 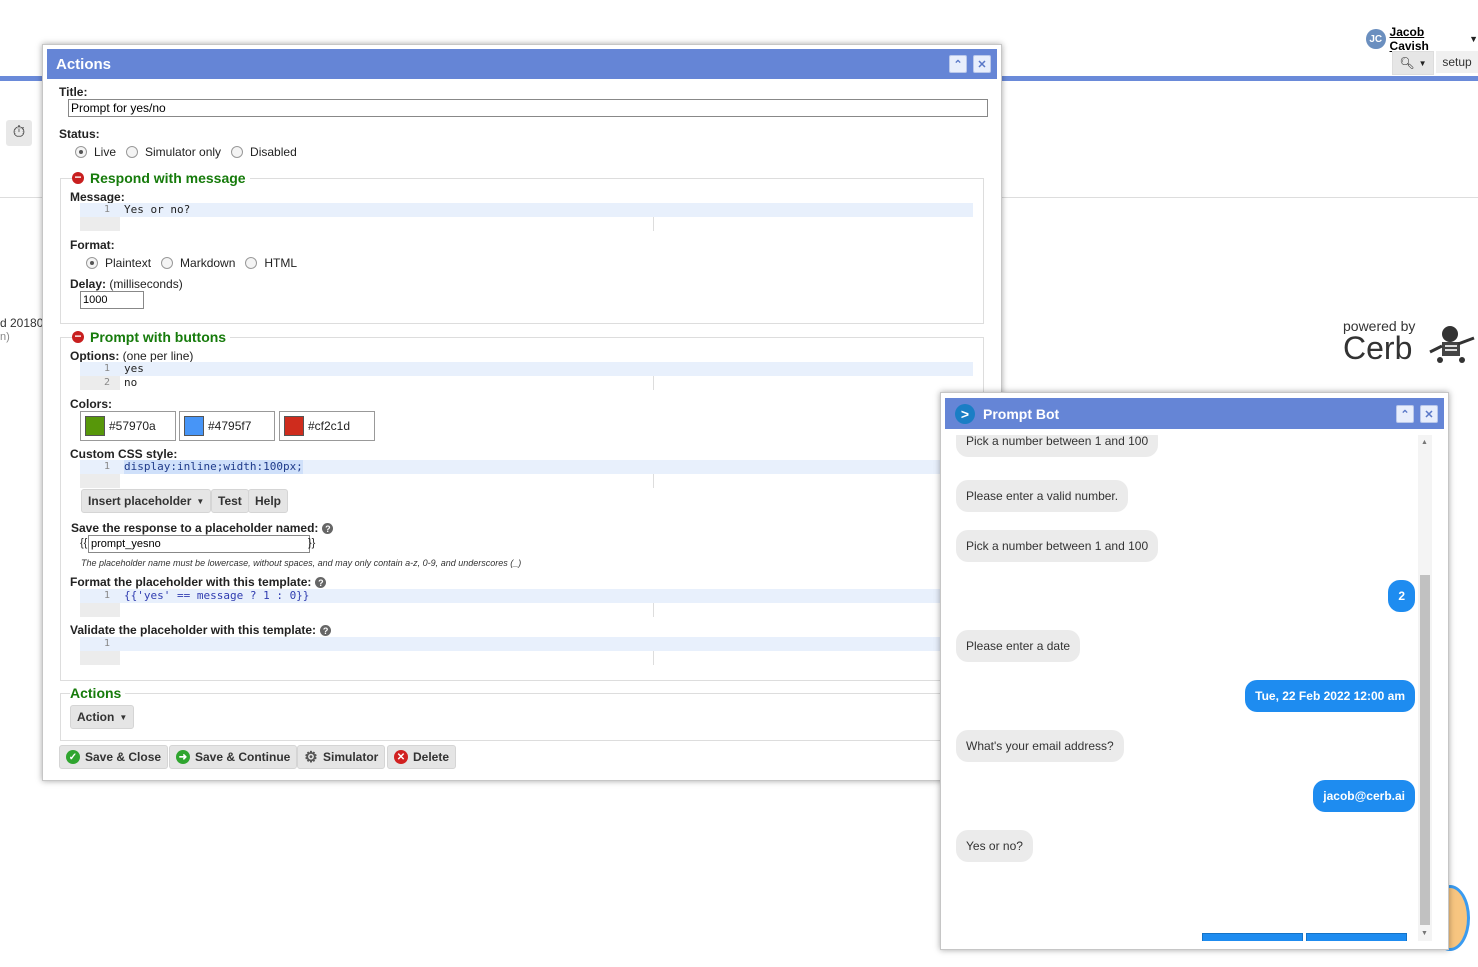 What do you see at coordinates (526, 467) in the screenshot?
I see `editor-line: 1 display:inline;width:100px;` at bounding box center [526, 467].